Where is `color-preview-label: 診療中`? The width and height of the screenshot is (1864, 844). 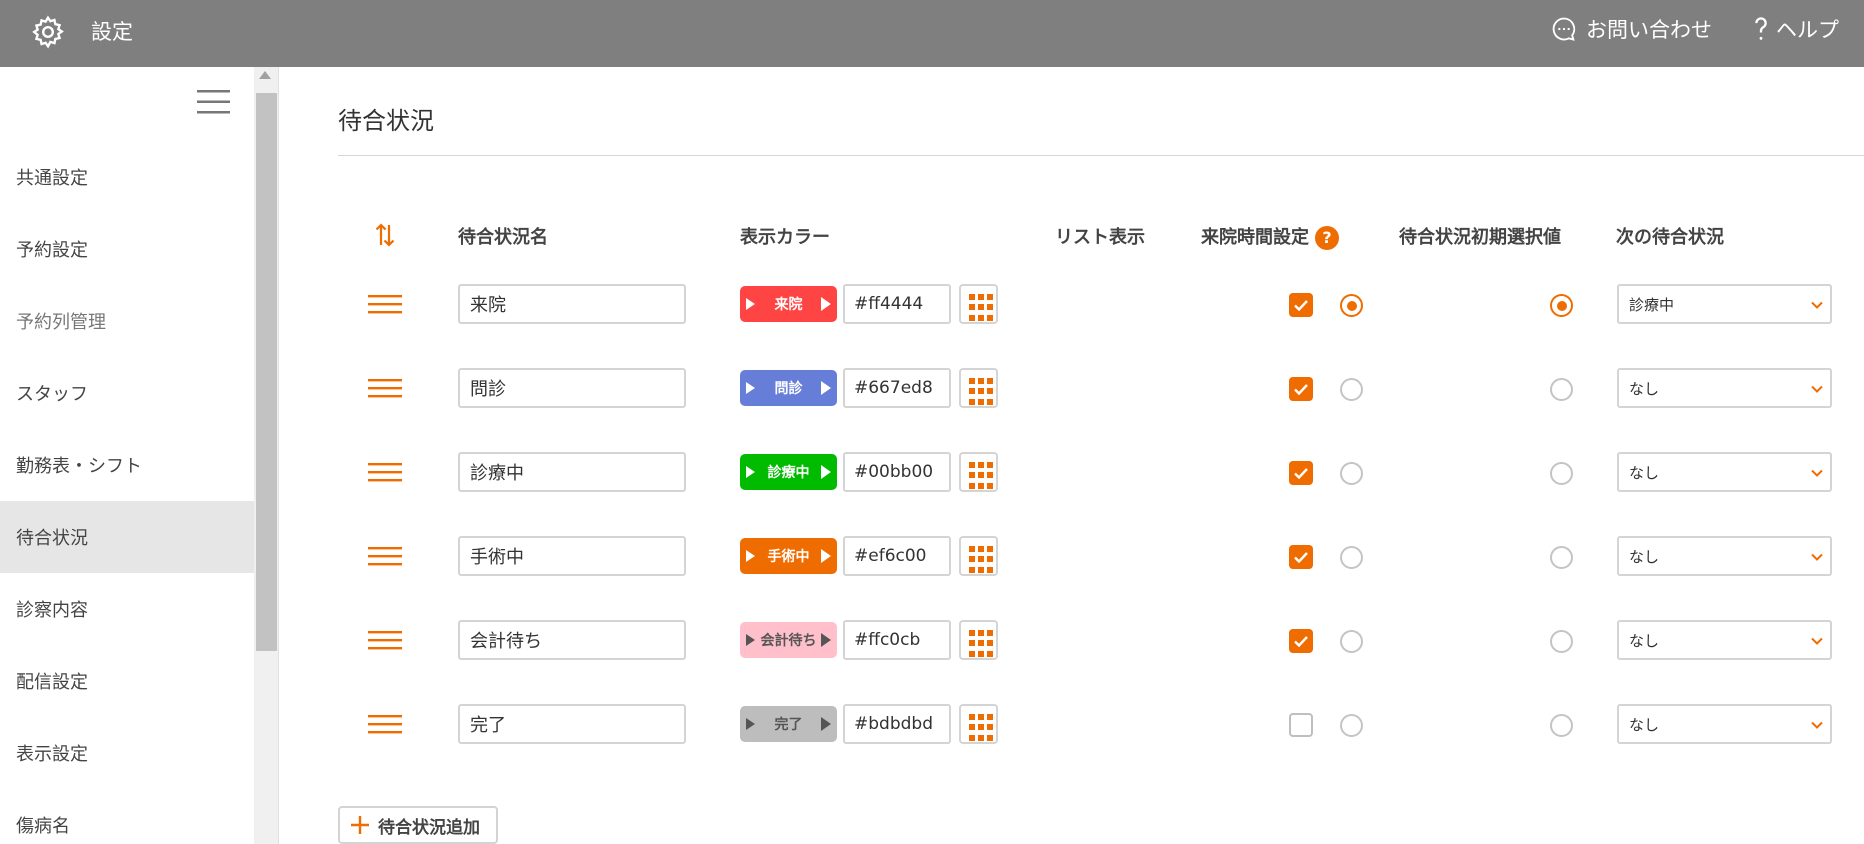
color-preview-label: 診療中 is located at coordinates (788, 473).